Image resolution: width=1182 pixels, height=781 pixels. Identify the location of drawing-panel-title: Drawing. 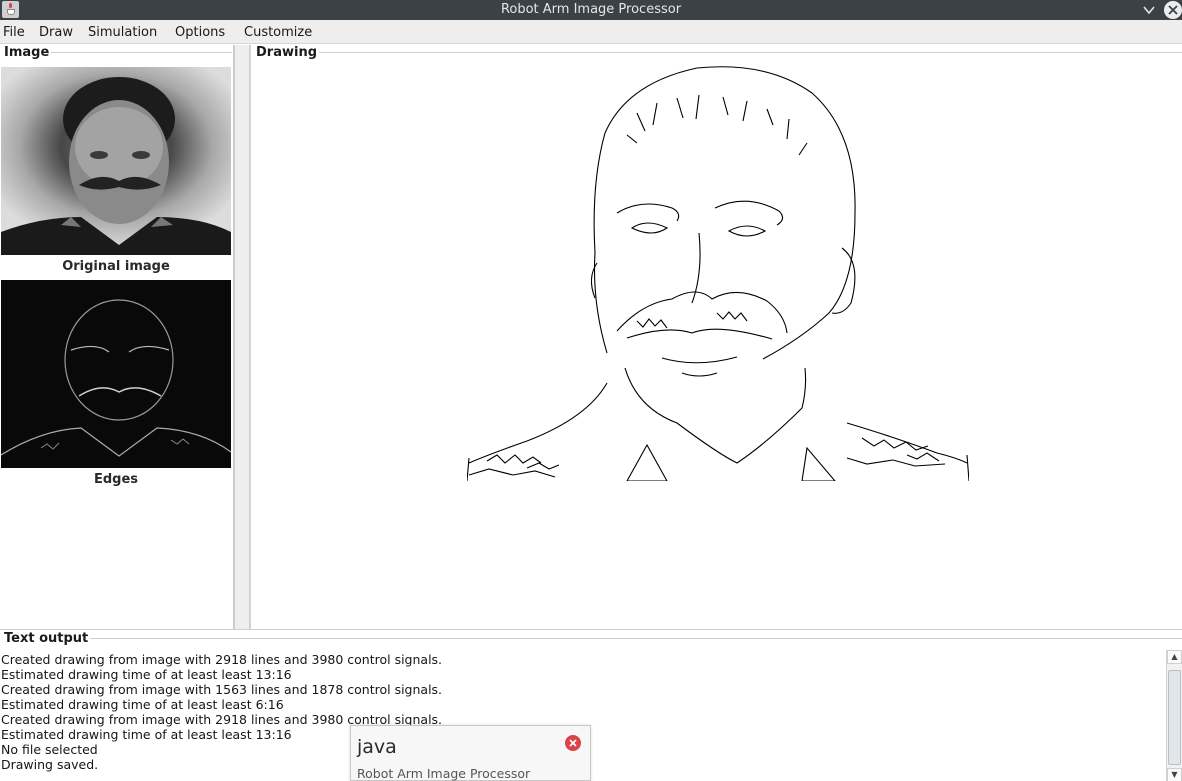
(288, 52).